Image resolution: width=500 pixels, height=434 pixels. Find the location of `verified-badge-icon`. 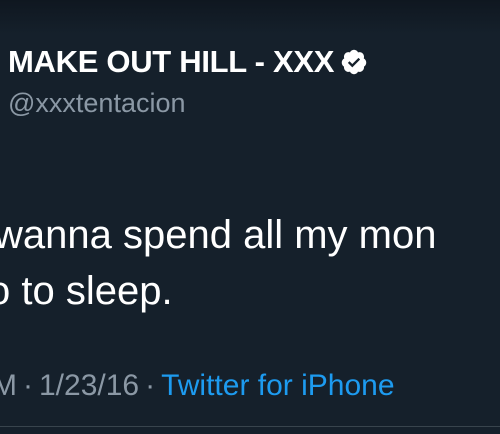

verified-badge-icon is located at coordinates (354, 62).